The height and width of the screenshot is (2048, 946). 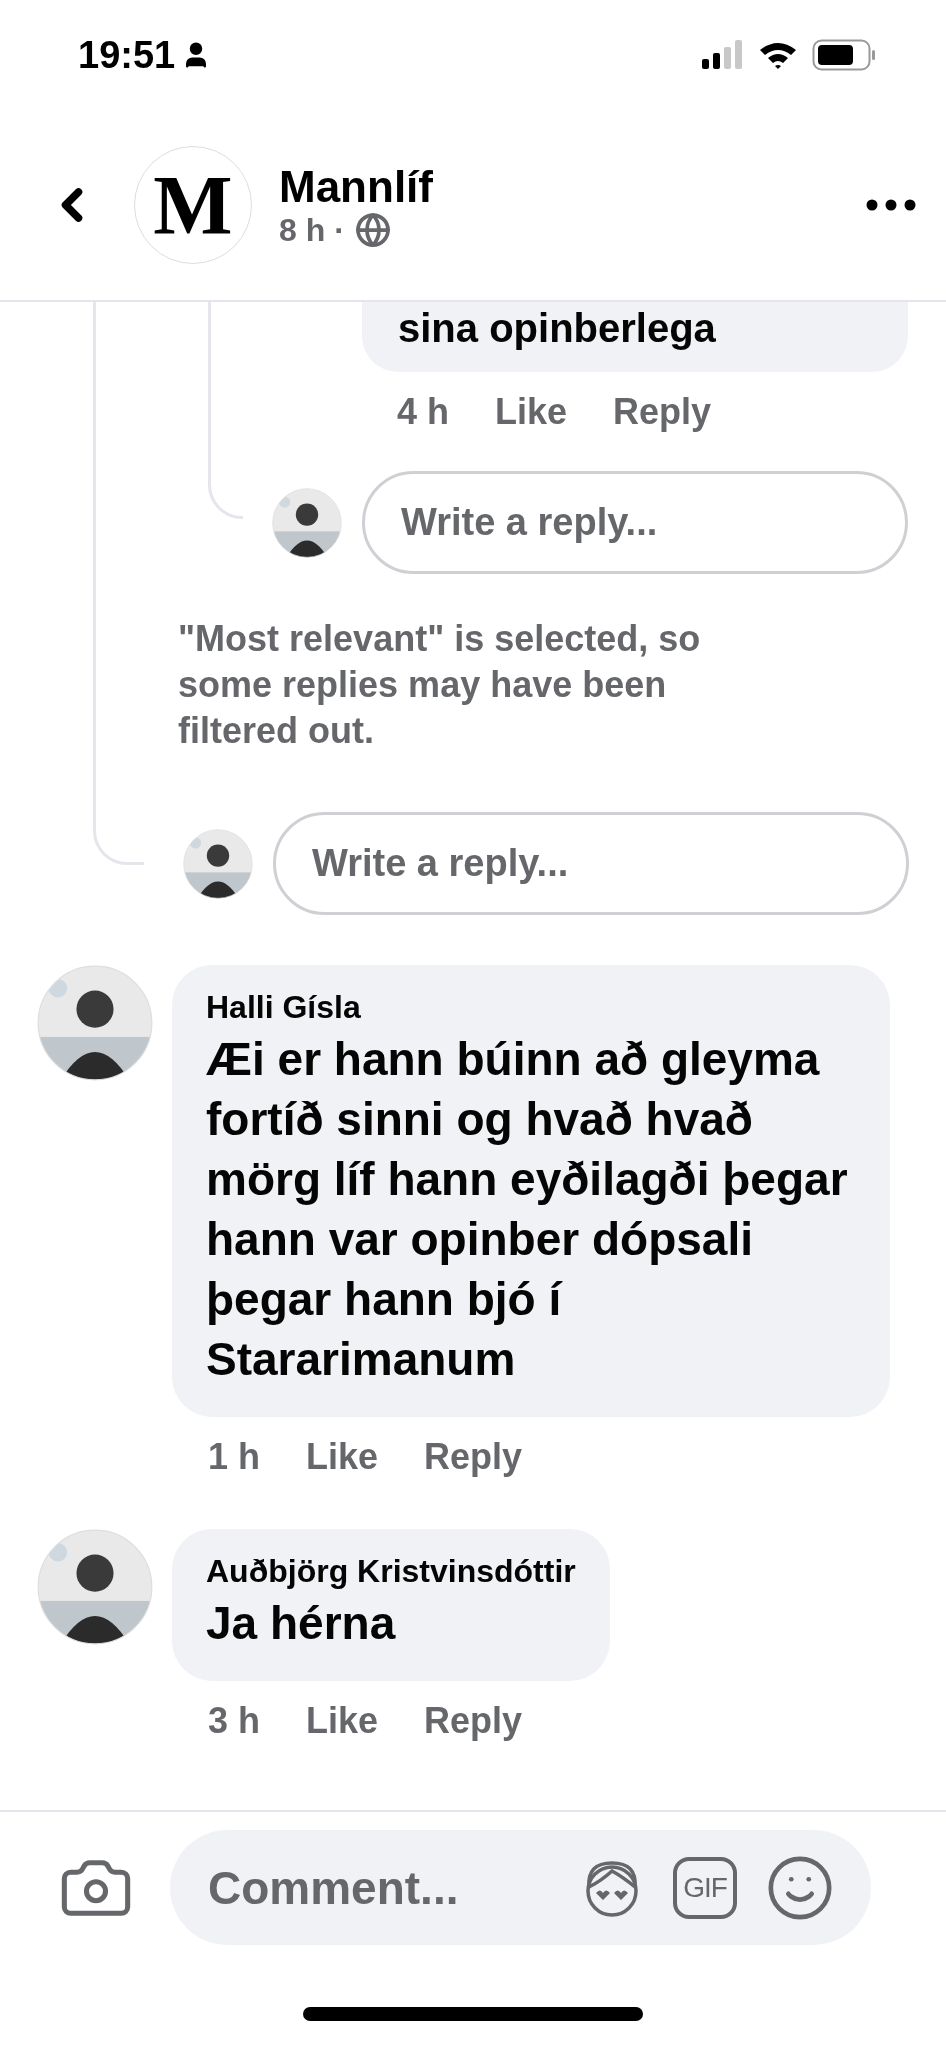 I want to click on battery-icon, so click(x=844, y=55).